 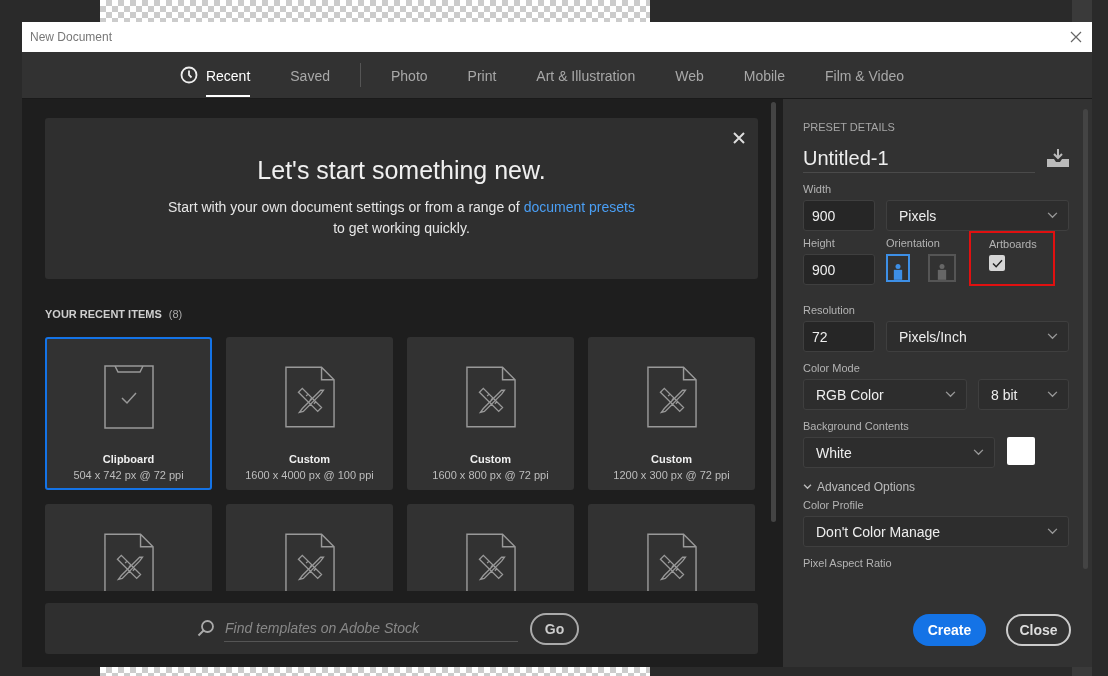 What do you see at coordinates (848, 563) in the screenshot?
I see `field-label: Pixel Aspect Ratio` at bounding box center [848, 563].